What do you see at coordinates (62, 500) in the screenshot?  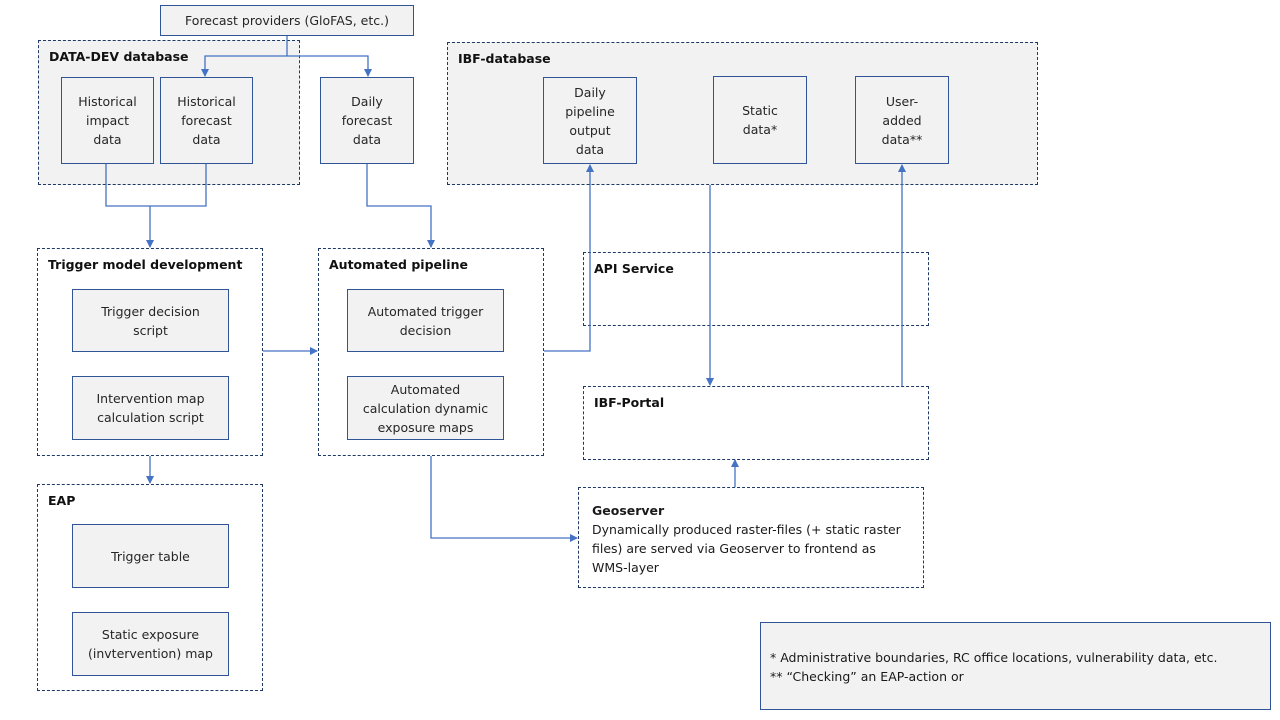 I see `eap-title: EAP` at bounding box center [62, 500].